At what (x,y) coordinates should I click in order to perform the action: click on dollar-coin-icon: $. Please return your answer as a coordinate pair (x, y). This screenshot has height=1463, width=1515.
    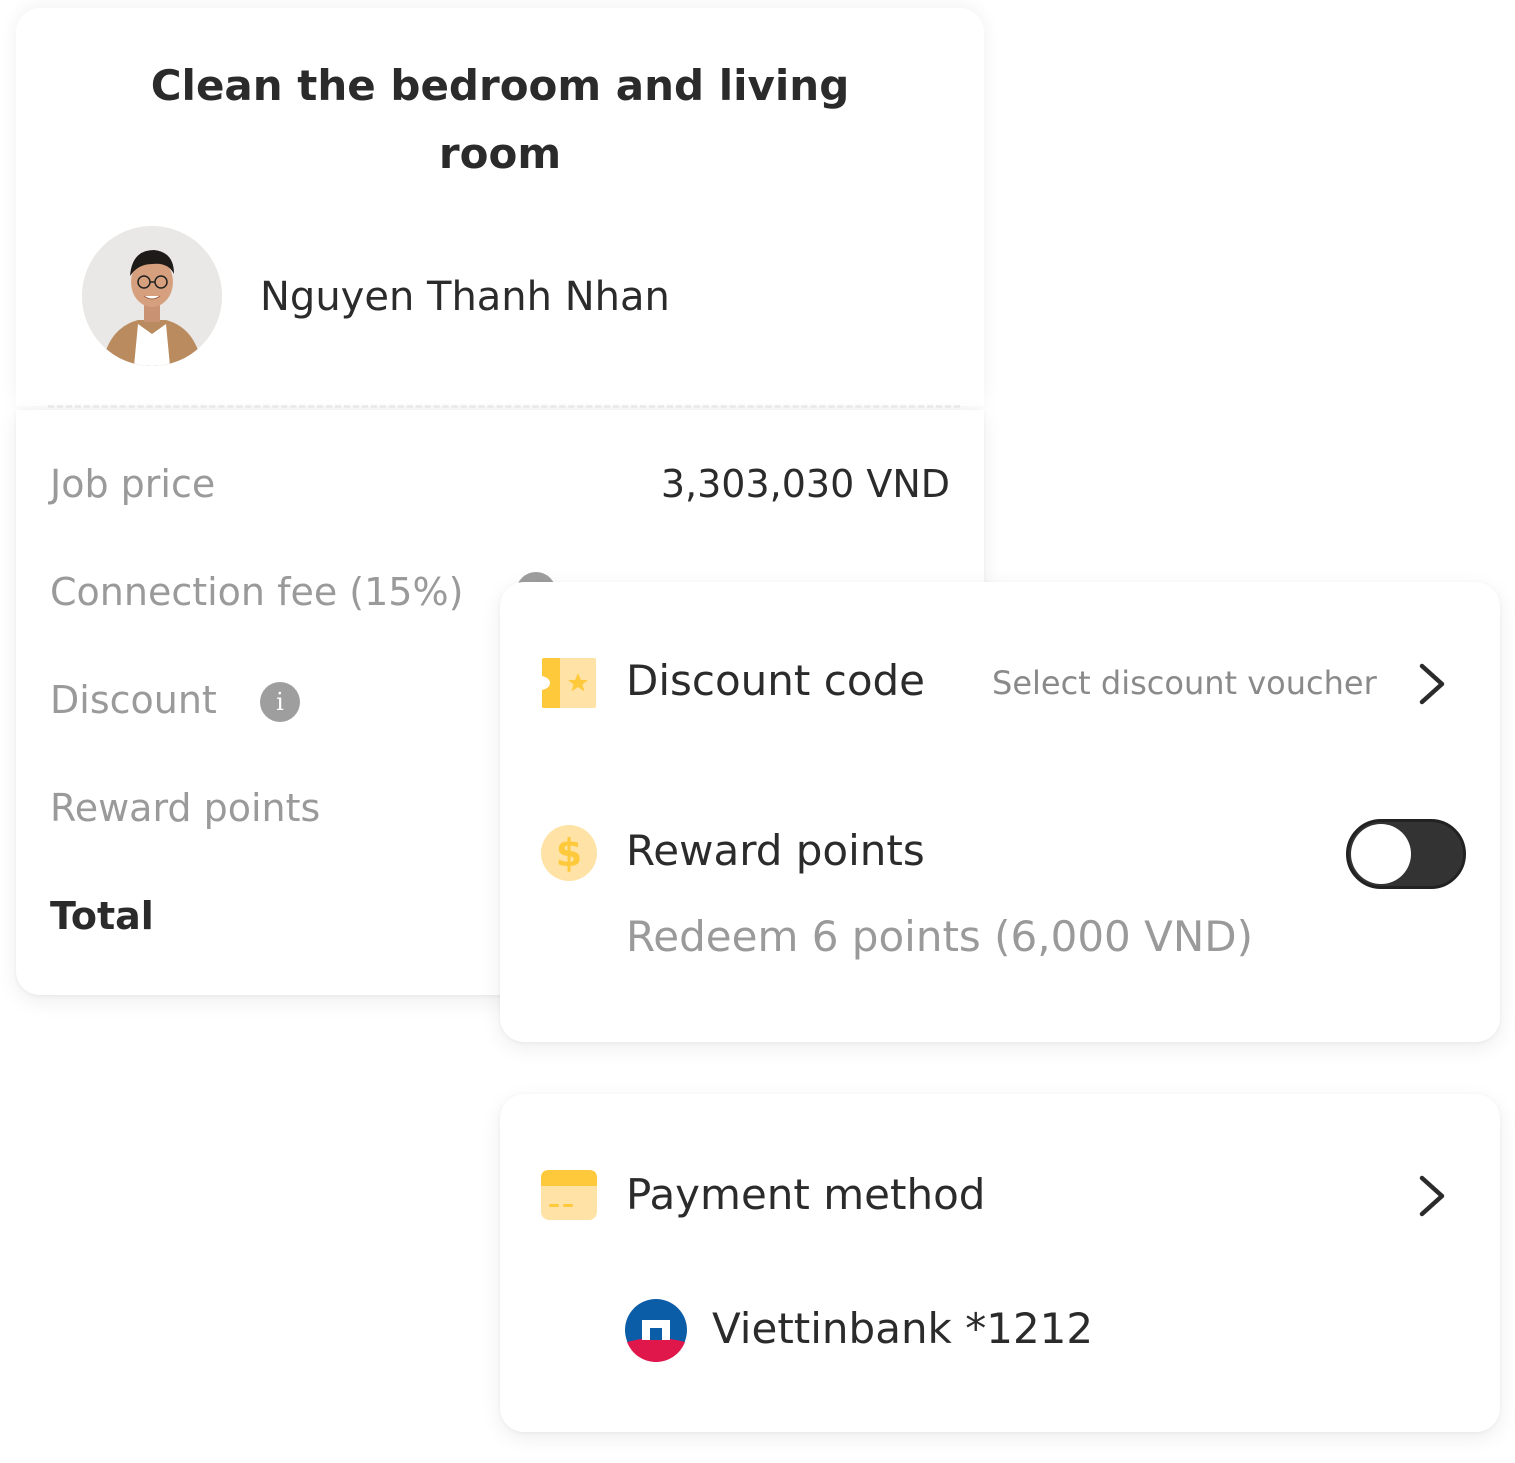
    Looking at the image, I should click on (569, 853).